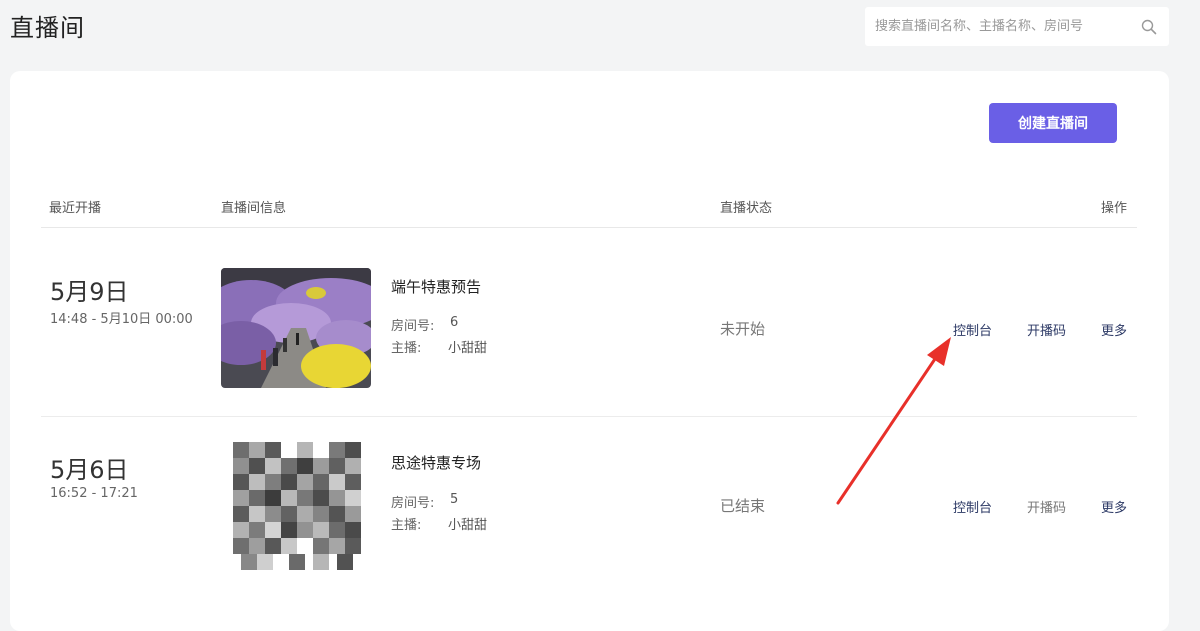  Describe the element at coordinates (1149, 27) in the screenshot. I see `search-icon` at that location.